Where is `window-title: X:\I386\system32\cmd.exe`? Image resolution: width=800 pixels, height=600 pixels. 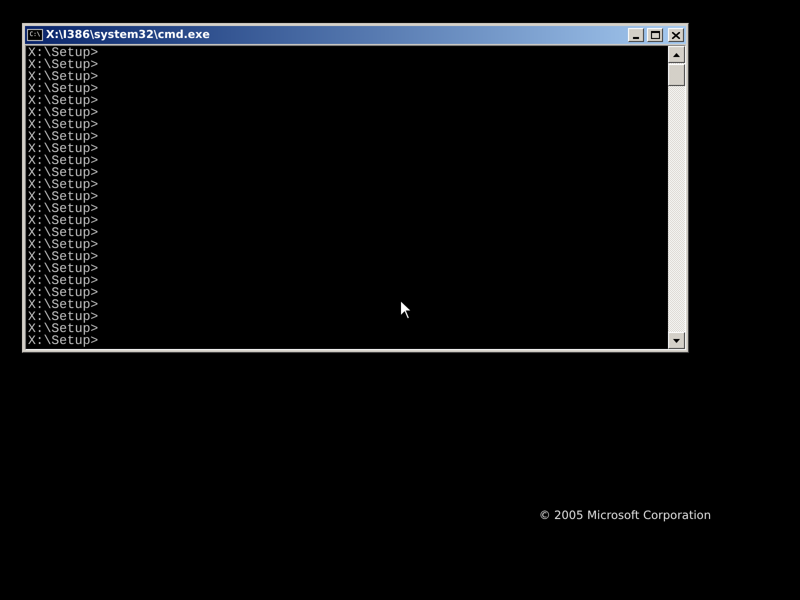 window-title: X:\I386\system32\cmd.exe is located at coordinates (128, 34).